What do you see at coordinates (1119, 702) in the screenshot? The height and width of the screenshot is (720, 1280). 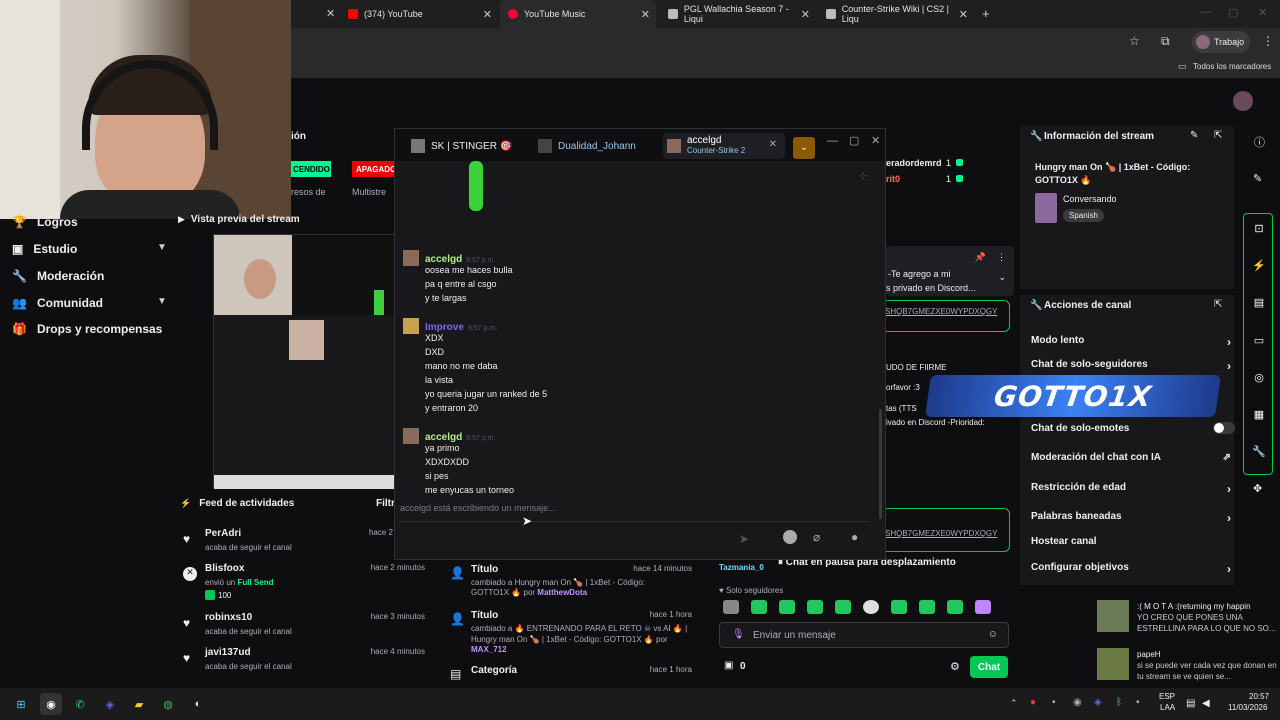 I see `bluetooth-icon: ᛒ` at bounding box center [1119, 702].